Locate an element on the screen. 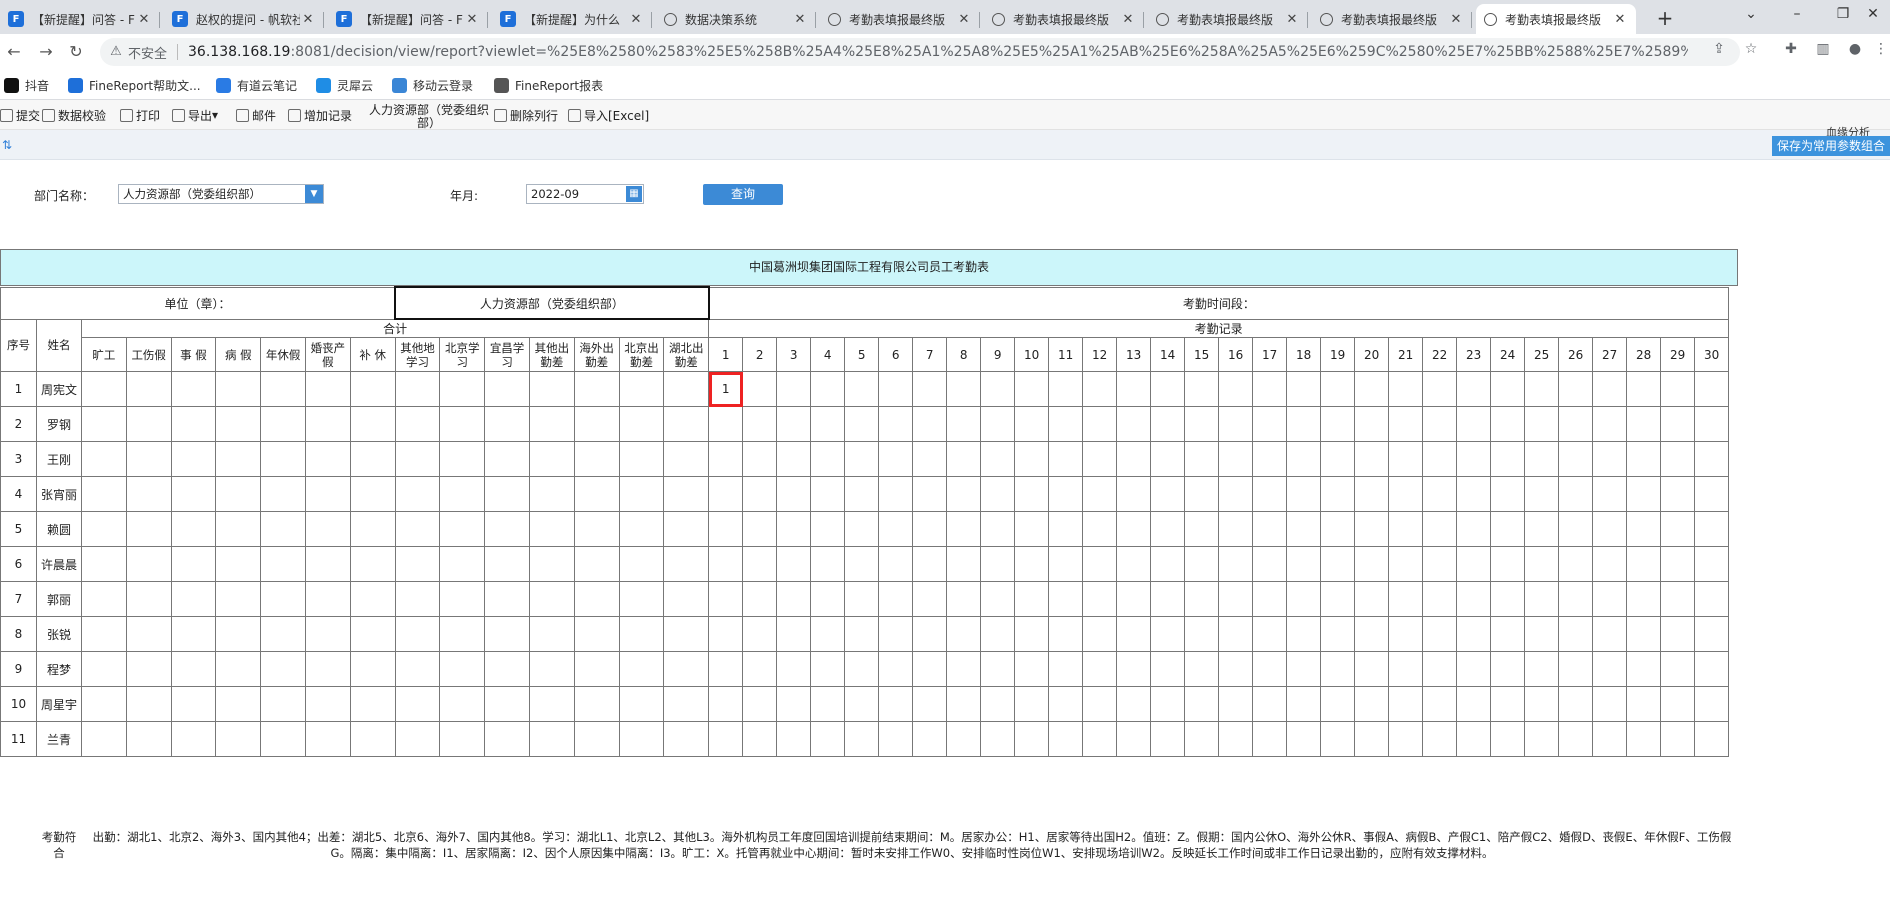 Image resolution: width=1890 pixels, height=904 pixels. bookmark-item: FineReport报表 is located at coordinates (548, 85).